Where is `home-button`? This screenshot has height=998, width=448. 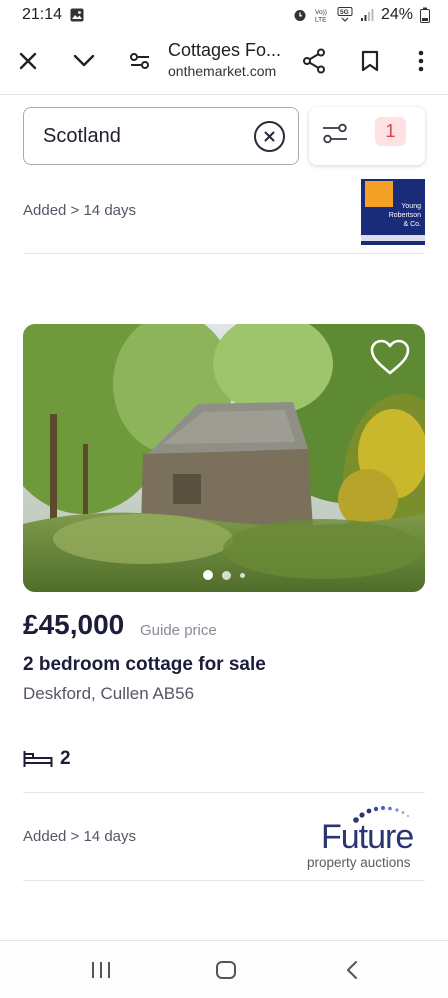 home-button is located at coordinates (226, 970).